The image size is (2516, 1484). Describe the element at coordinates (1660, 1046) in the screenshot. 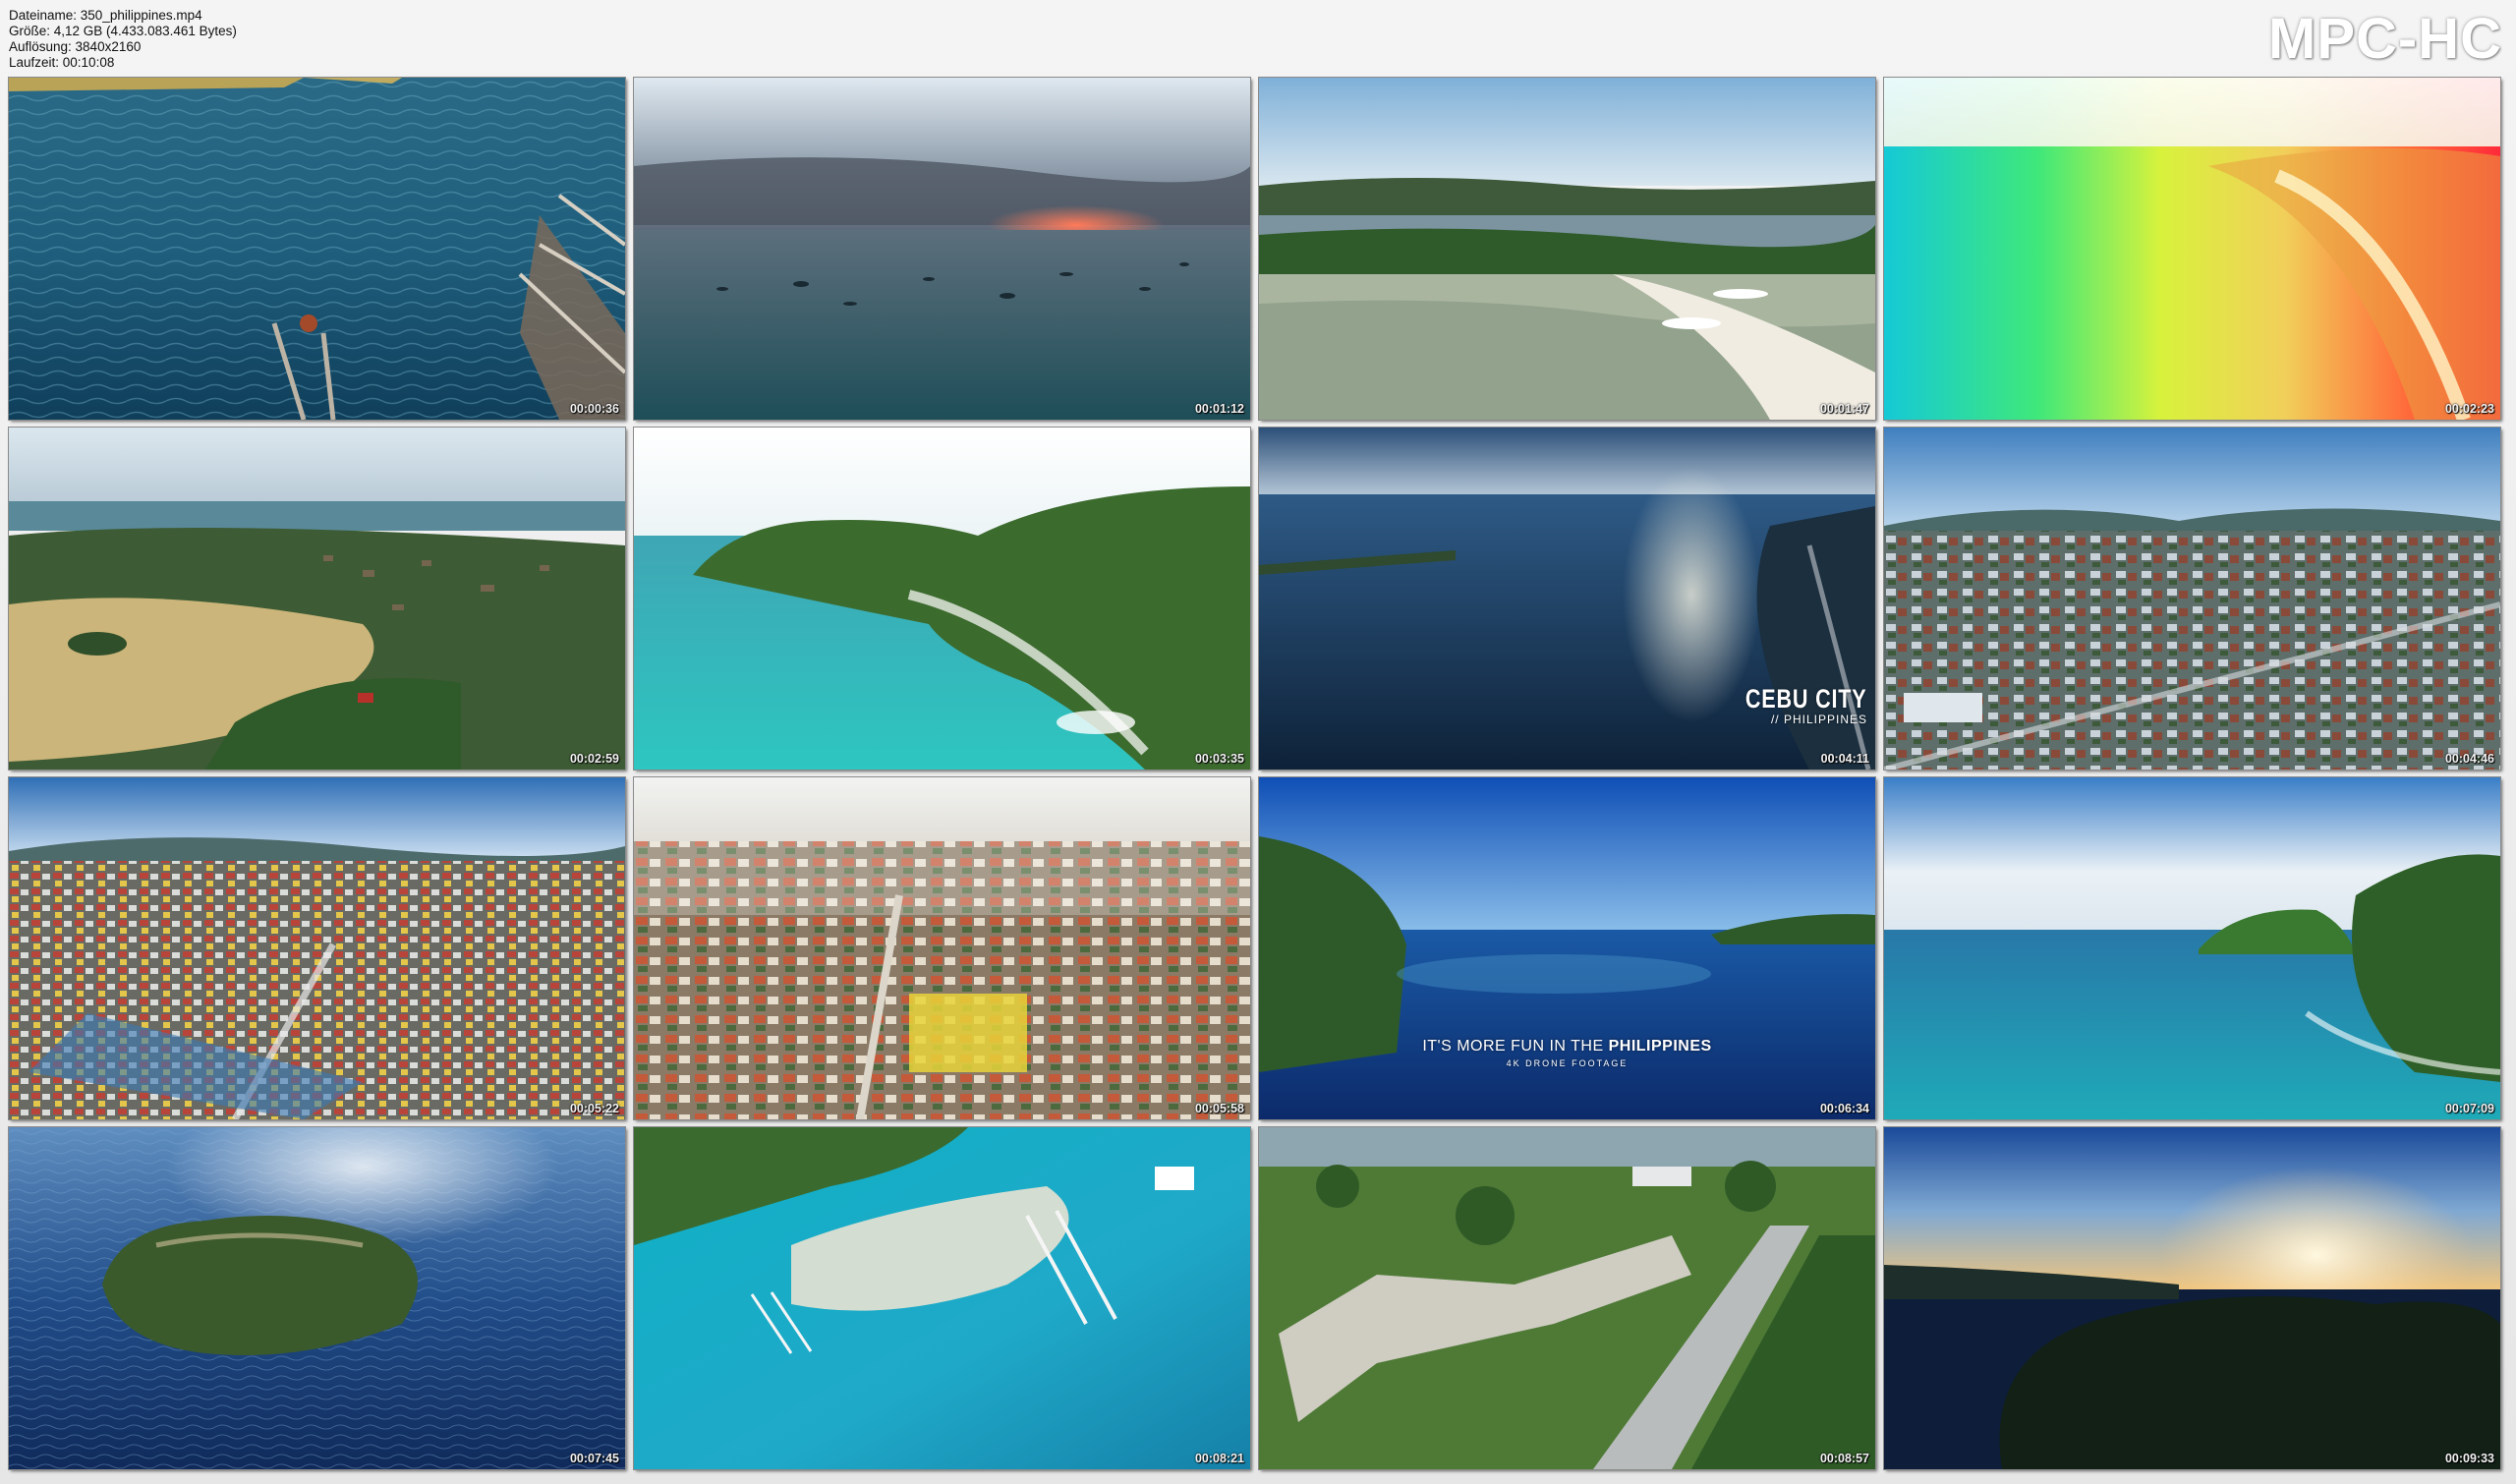

I see `fun-highlight: PHILIPPINES` at that location.